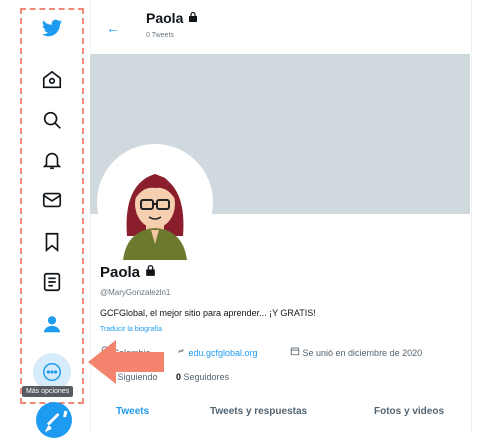 Image resolution: width=486 pixels, height=443 pixels. I want to click on followers-link: 0 Seguidores, so click(202, 377).